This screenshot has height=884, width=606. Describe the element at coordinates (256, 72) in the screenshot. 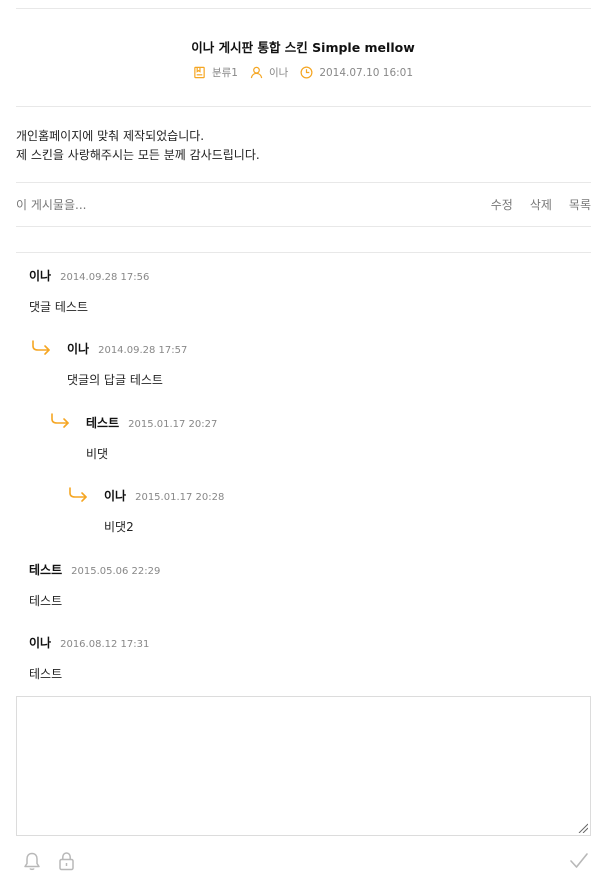

I see `user-icon` at that location.